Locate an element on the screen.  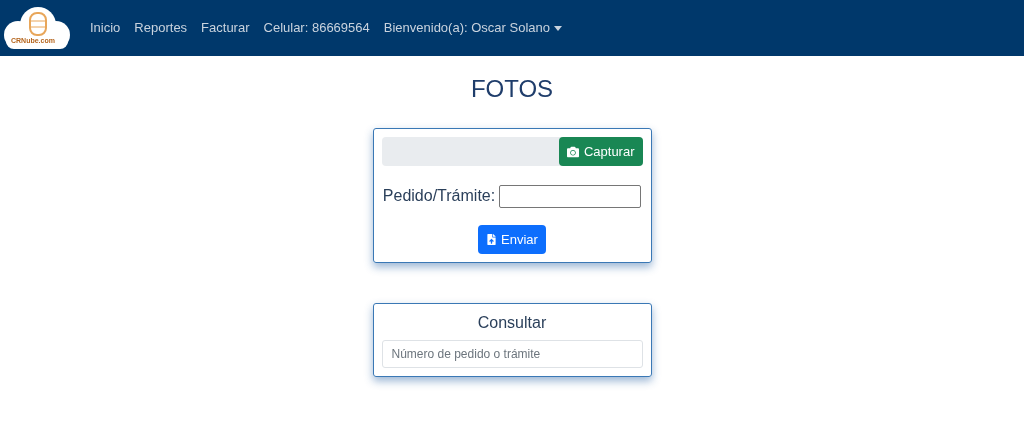
nav-link: Facturar is located at coordinates (225, 28).